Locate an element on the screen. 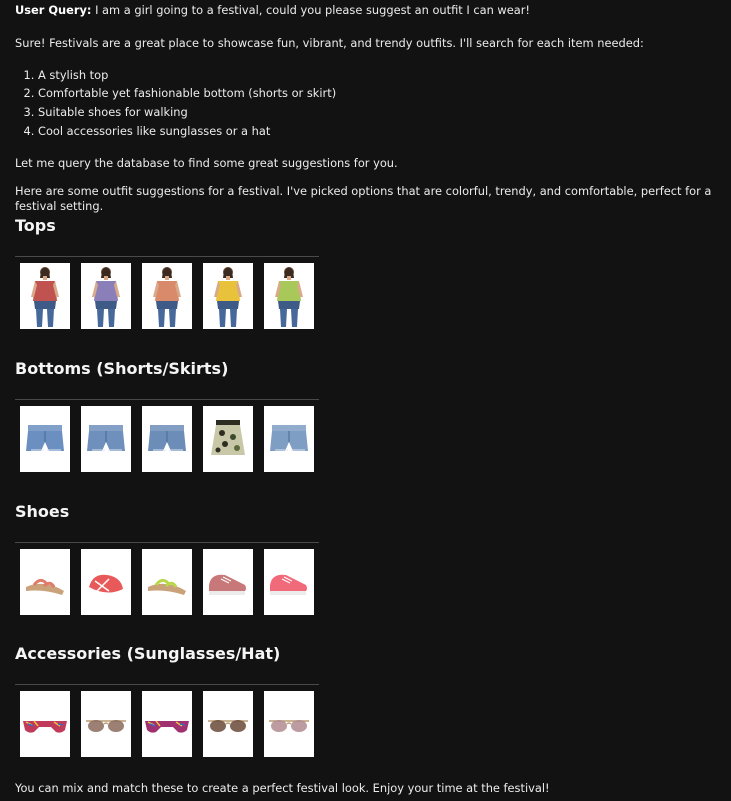 The height and width of the screenshot is (801, 731). list-item: Suitable shoes for walking is located at coordinates (384, 114).